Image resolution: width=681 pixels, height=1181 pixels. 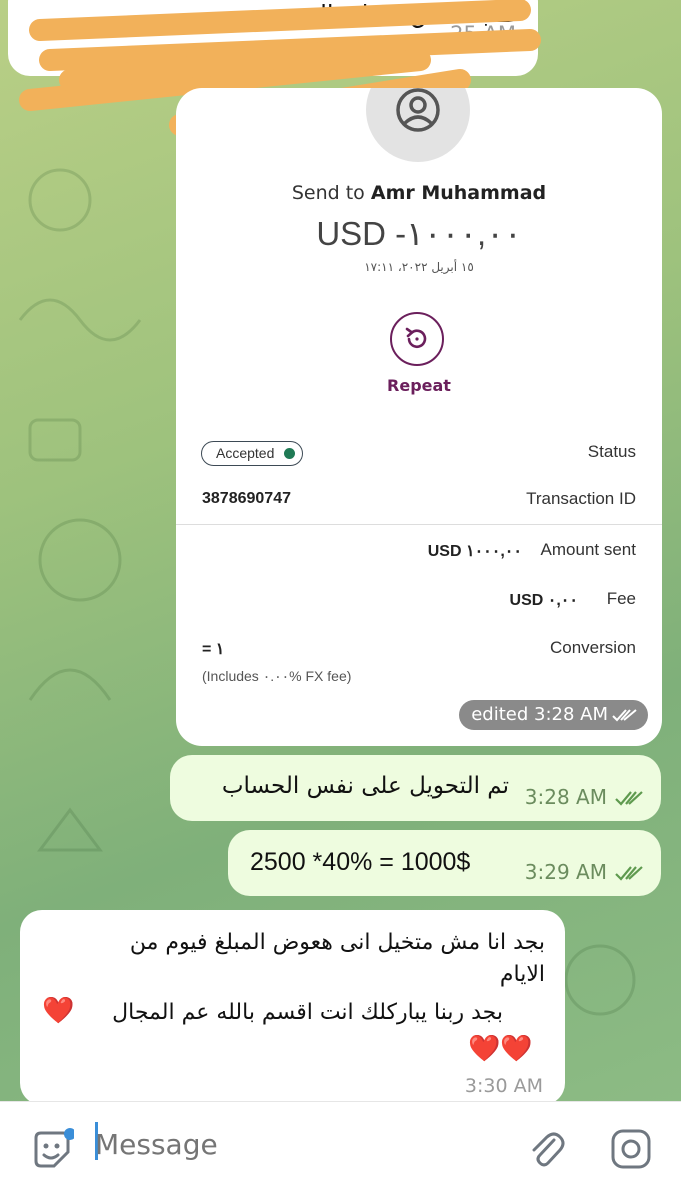 I want to click on status-badge: Accepted, so click(x=252, y=453).